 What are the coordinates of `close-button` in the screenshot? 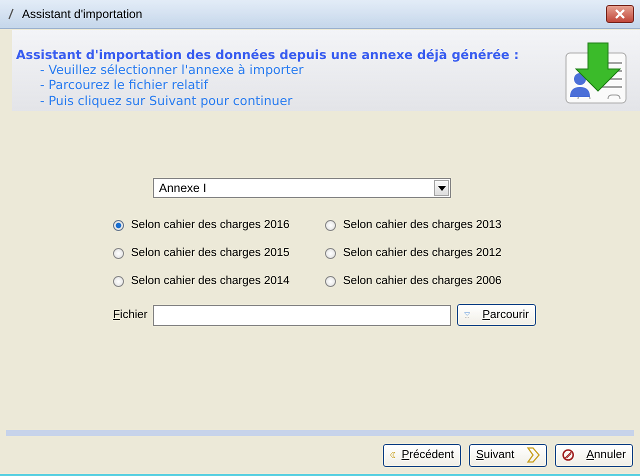 It's located at (620, 14).